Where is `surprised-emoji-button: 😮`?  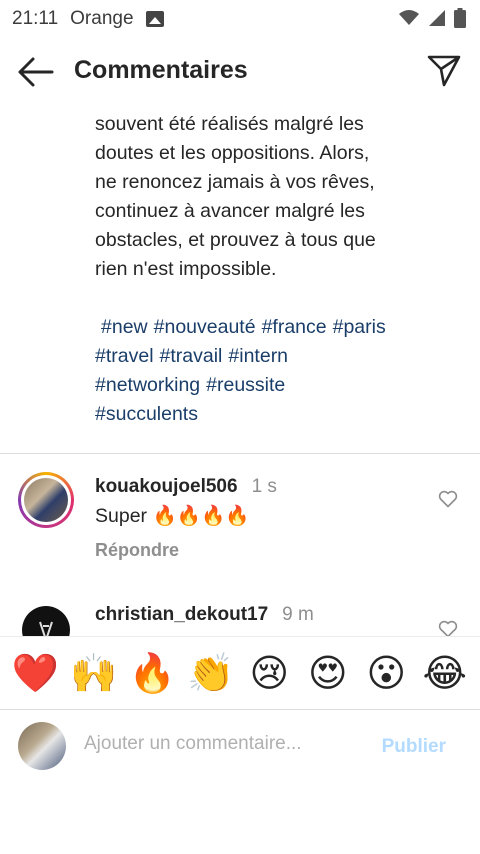 surprised-emoji-button: 😮 is located at coordinates (386, 673).